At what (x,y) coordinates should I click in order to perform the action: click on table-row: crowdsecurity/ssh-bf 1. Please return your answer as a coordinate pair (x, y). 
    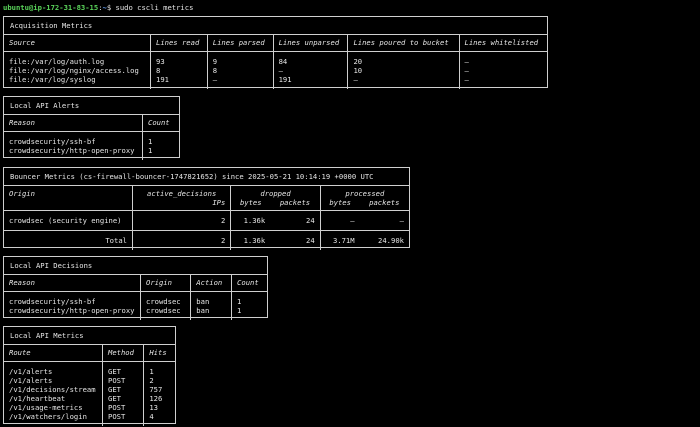
    Looking at the image, I should click on (91, 138).